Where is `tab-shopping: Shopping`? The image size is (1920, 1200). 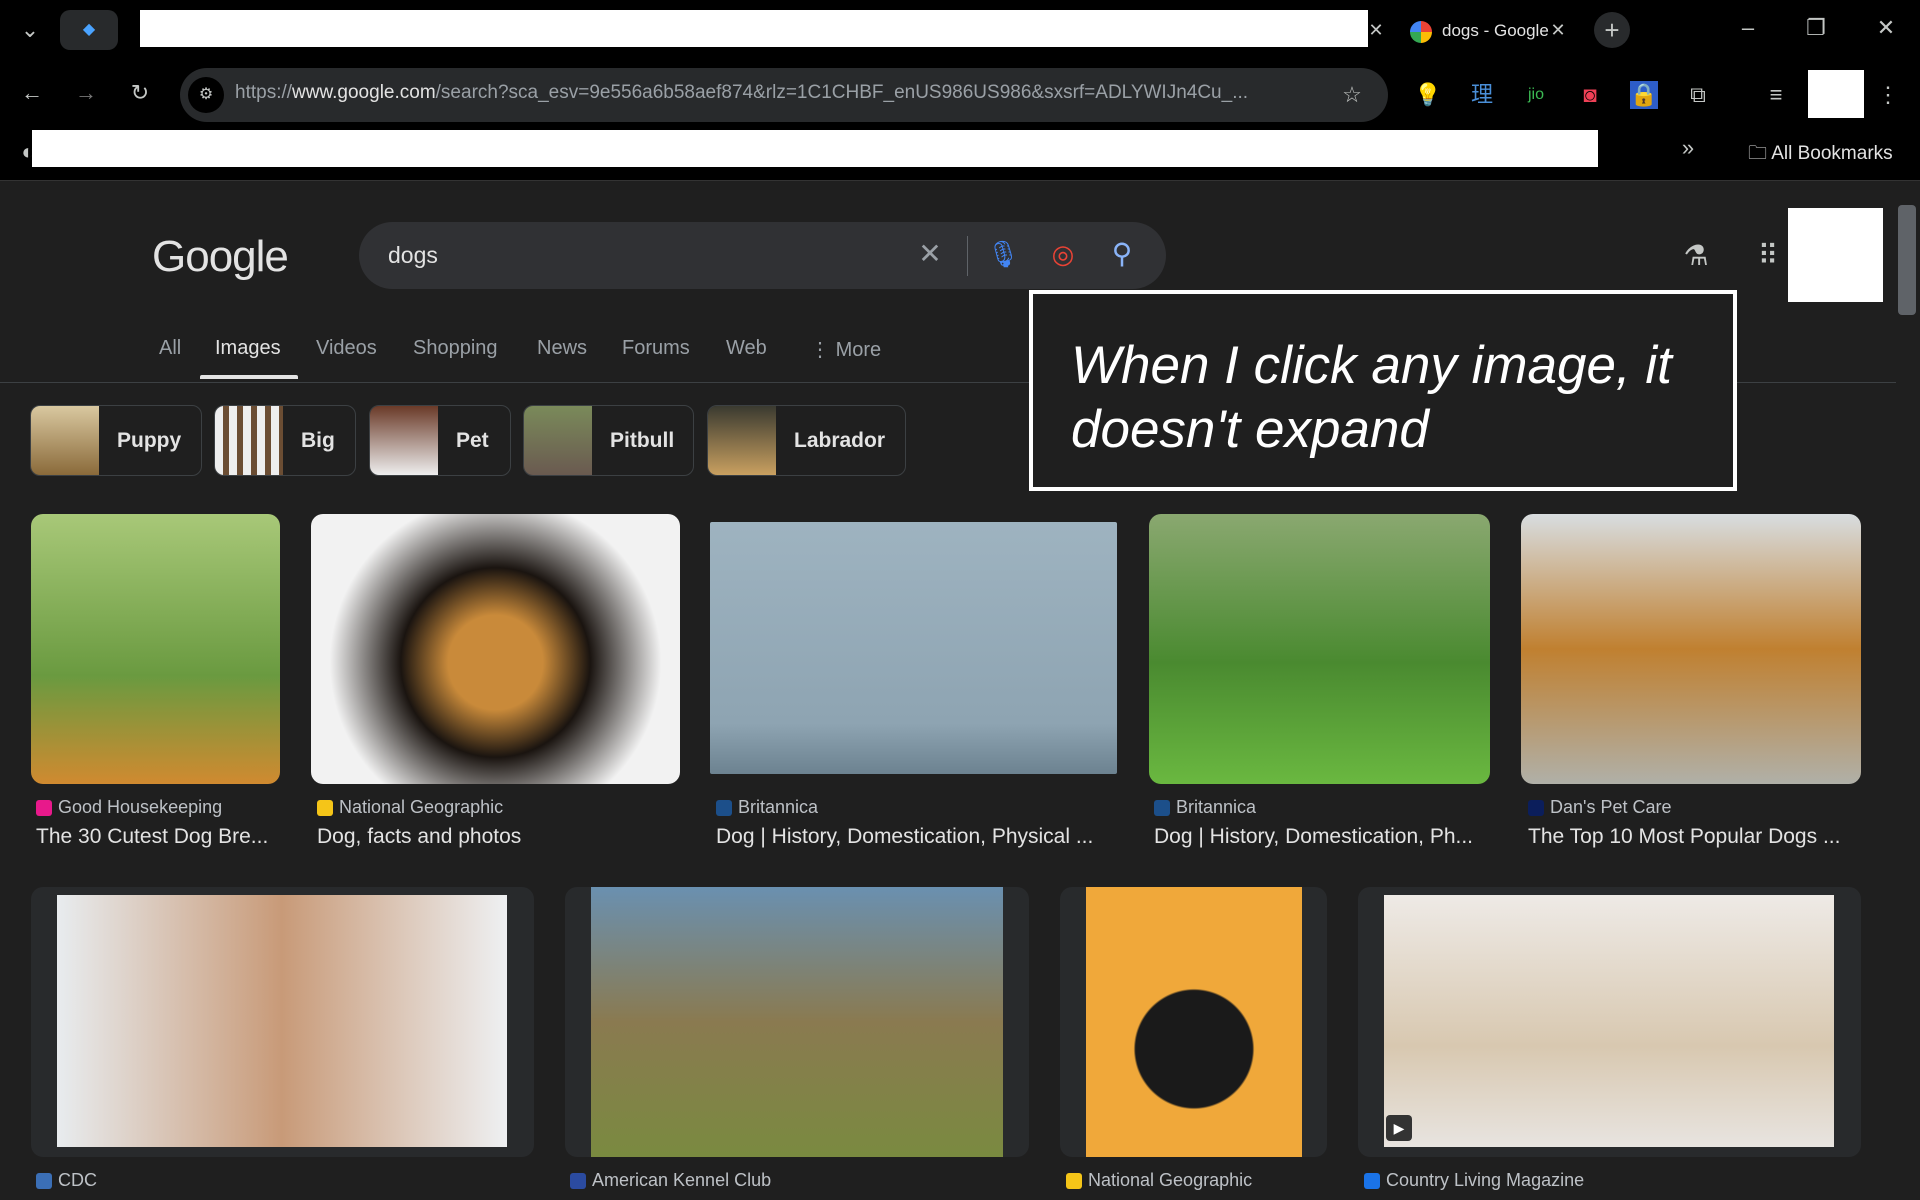 tab-shopping: Shopping is located at coordinates (455, 348).